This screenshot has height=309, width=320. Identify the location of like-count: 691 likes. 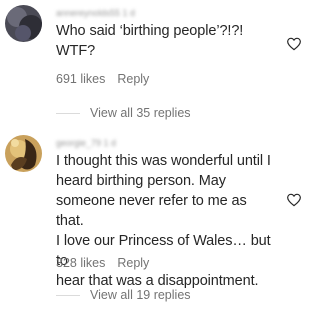
(80, 79).